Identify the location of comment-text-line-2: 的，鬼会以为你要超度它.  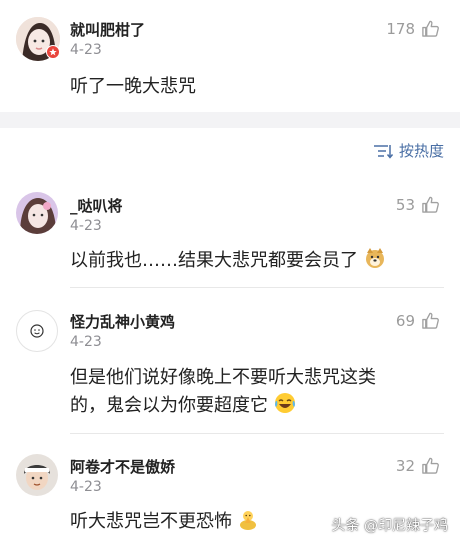
(245, 406).